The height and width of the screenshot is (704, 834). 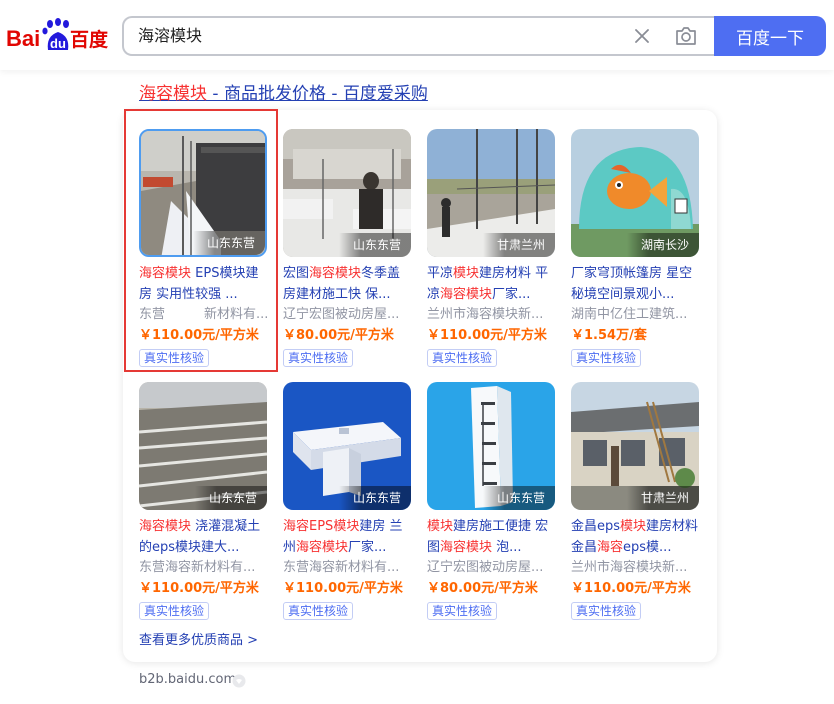 I want to click on more-products-link: 查看更多优质商品 >, so click(x=198, y=638).